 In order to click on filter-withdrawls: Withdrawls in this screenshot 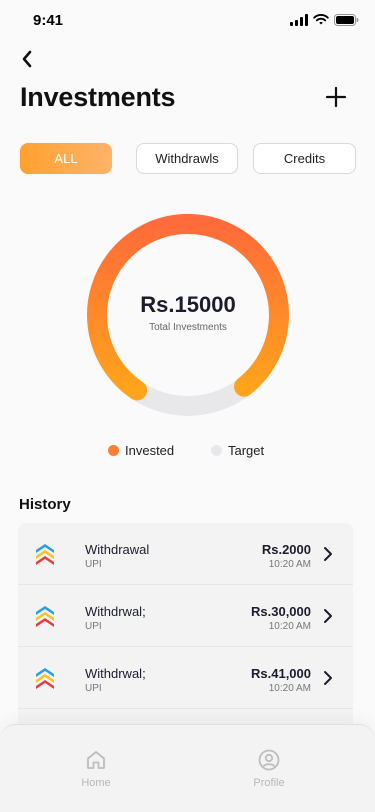, I will do `click(187, 158)`.